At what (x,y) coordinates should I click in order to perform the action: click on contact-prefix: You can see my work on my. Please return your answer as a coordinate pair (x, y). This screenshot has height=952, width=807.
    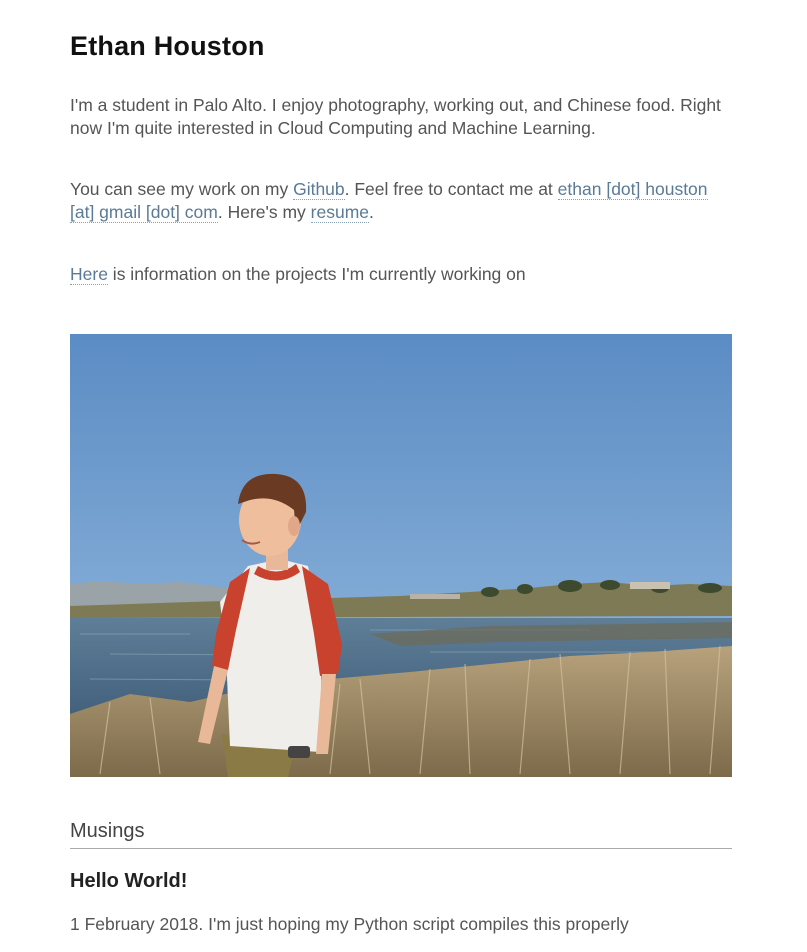
    Looking at the image, I should click on (182, 189).